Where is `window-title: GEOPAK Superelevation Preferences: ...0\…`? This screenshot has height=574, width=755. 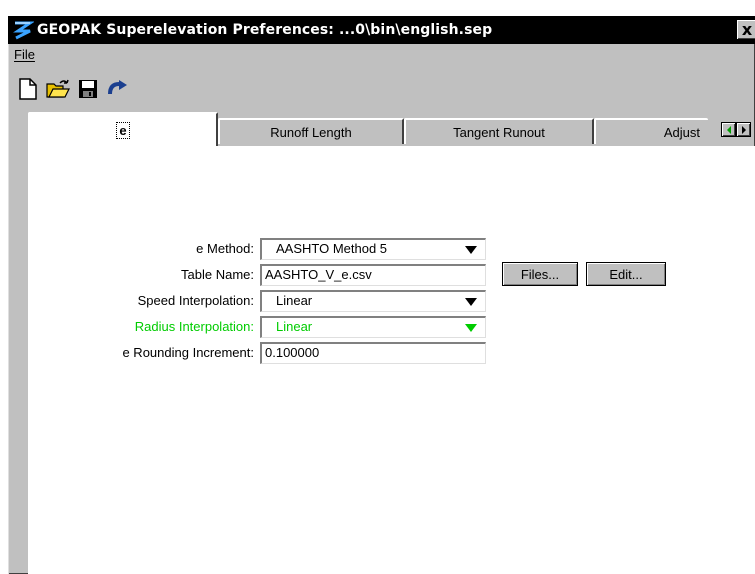
window-title: GEOPAK Superelevation Preferences: ...0\… is located at coordinates (265, 30).